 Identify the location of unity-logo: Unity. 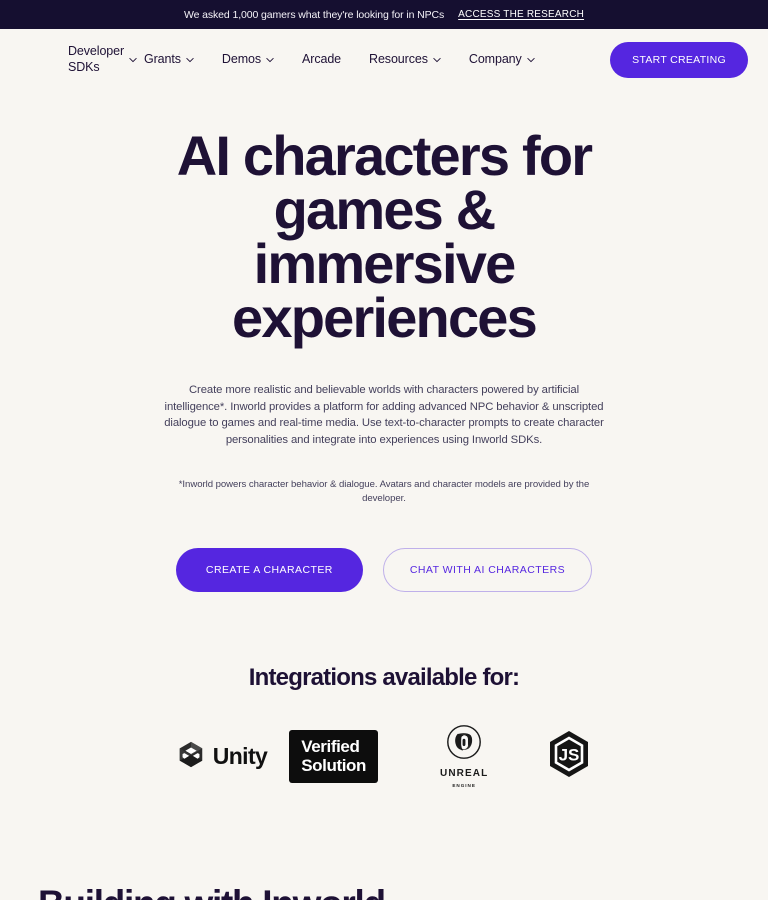
(233, 756).